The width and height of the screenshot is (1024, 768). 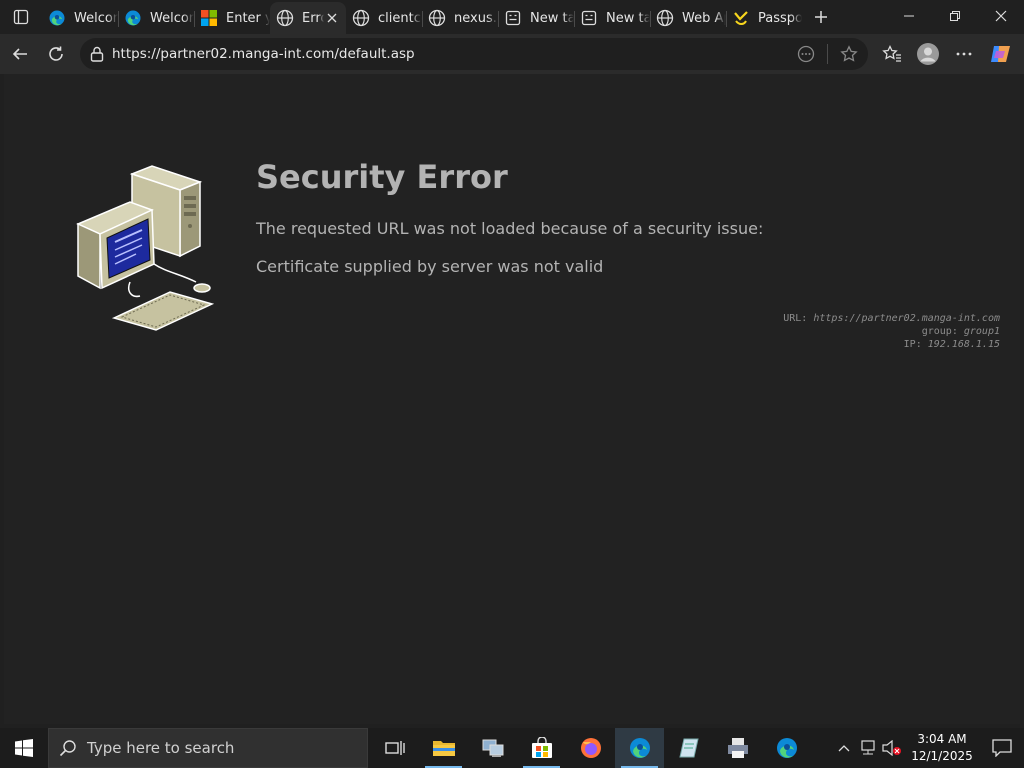 I want to click on file-explorer-button, so click(x=443, y=748).